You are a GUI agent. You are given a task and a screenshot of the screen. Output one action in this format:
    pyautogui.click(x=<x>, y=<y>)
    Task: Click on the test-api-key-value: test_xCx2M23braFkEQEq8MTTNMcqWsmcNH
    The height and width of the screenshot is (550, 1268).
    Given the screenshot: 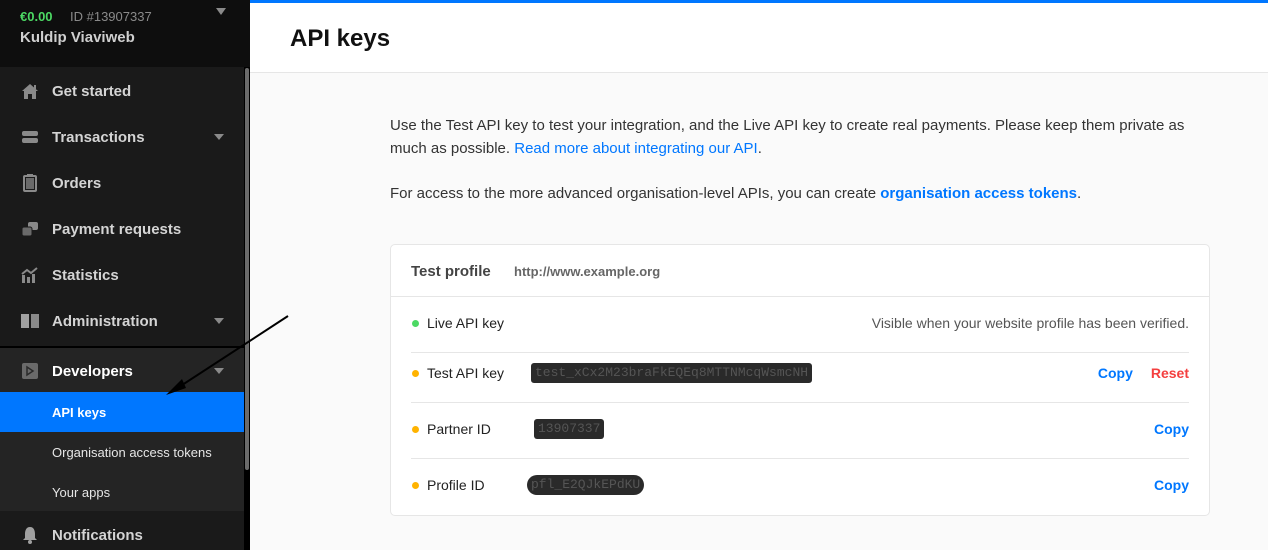 What is the action you would take?
    pyautogui.click(x=672, y=373)
    